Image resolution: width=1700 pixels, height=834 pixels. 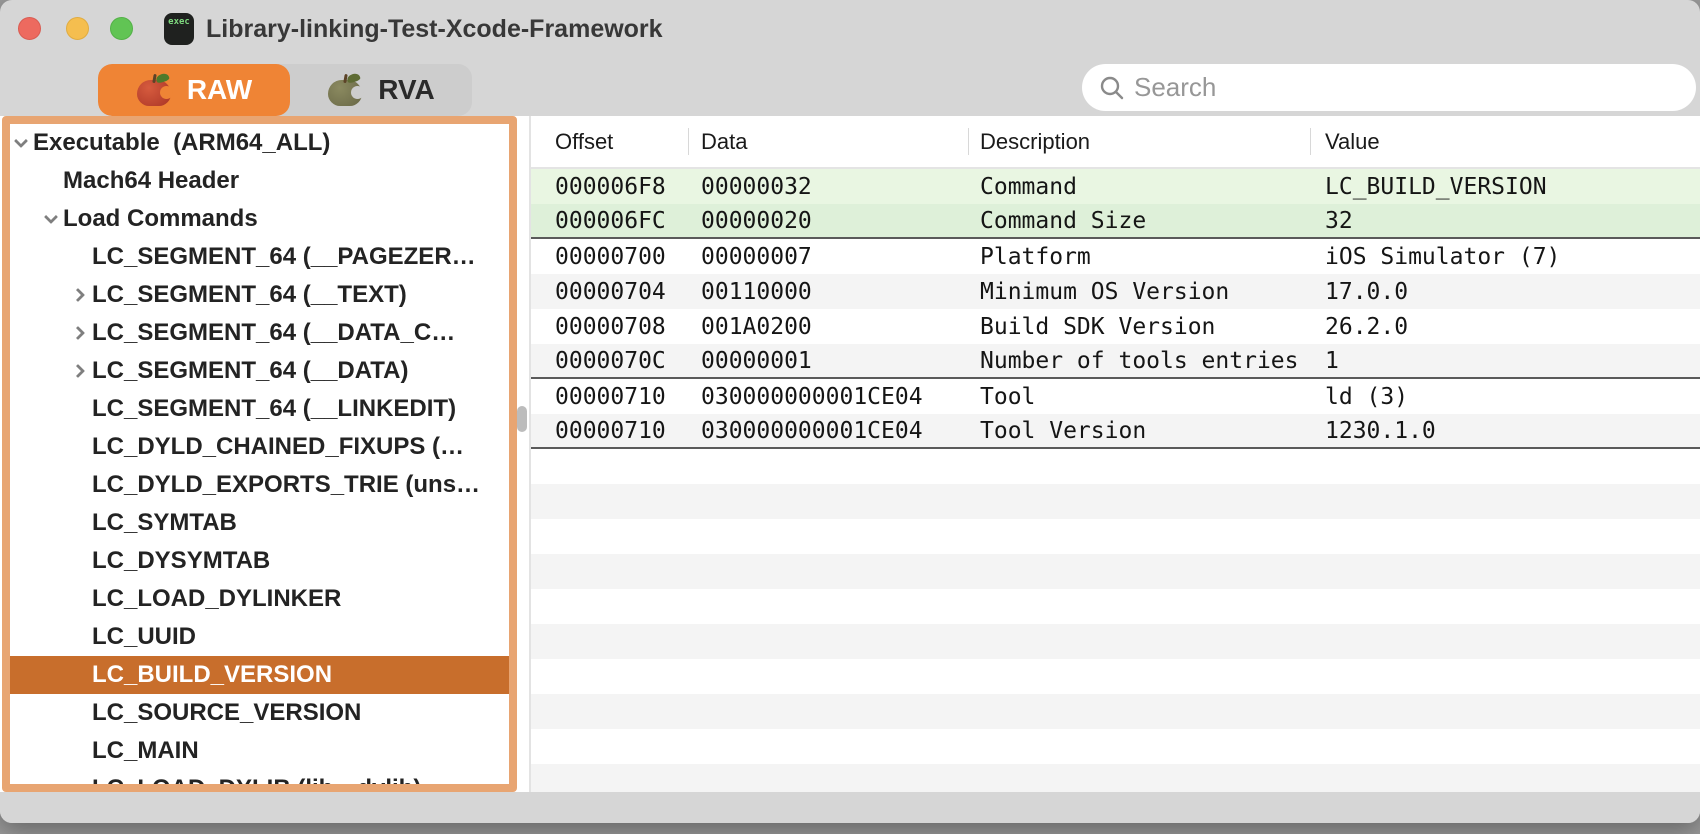 I want to click on window-bottom-bar, so click(x=850, y=807).